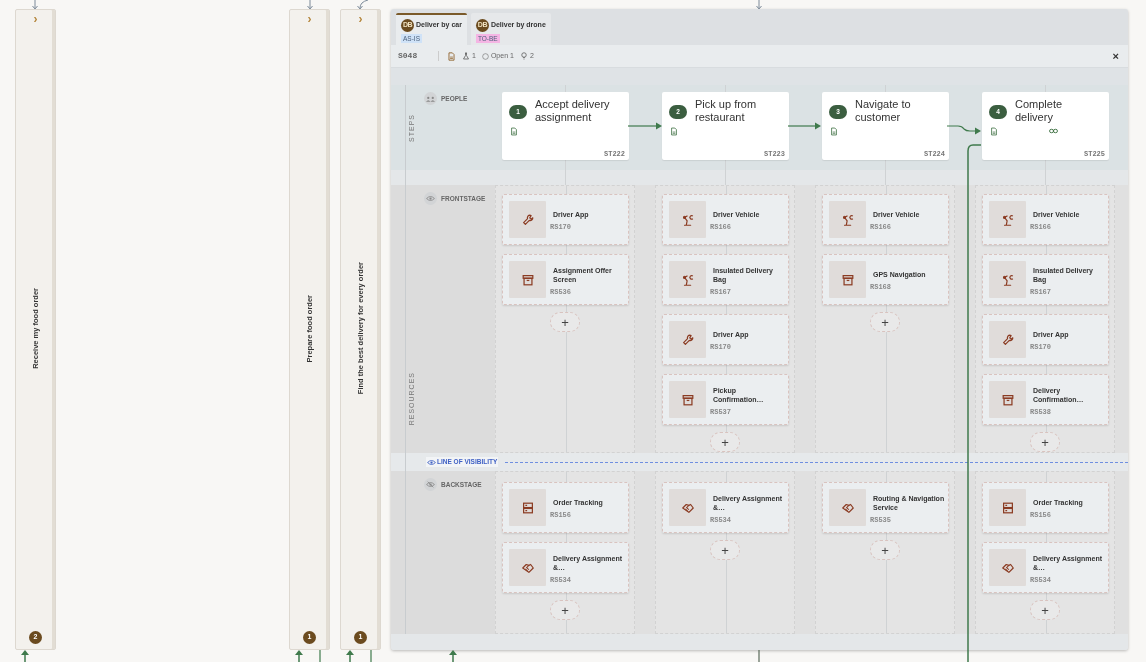 The width and height of the screenshot is (1146, 662). I want to click on step-title: Complete delivery, so click(1039, 111).